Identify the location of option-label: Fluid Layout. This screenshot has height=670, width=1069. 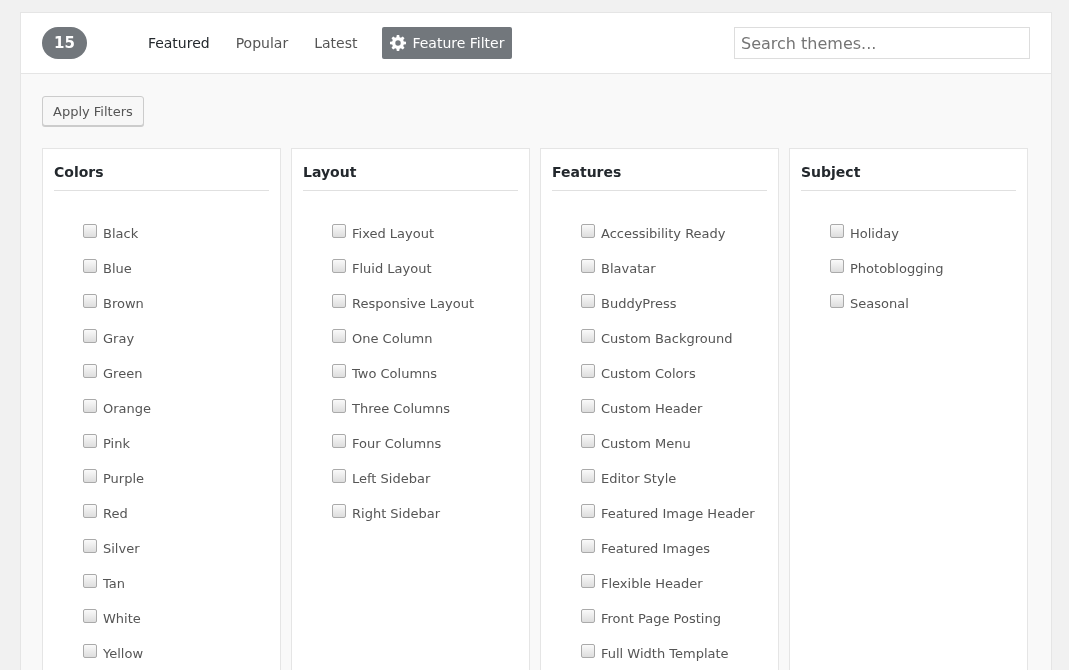
(392, 268).